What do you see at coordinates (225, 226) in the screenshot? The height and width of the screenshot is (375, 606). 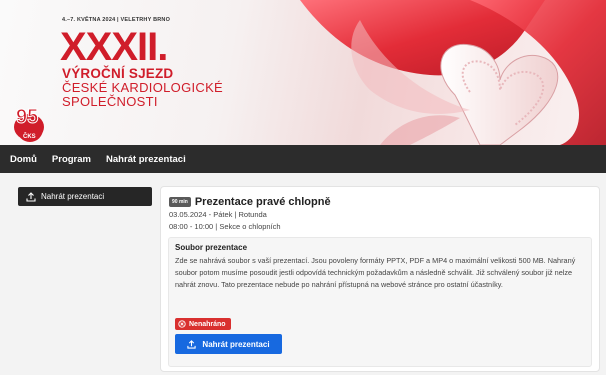 I see `presentation-time-section: 08:00 - 10:00 | Sekce o chlopních` at bounding box center [225, 226].